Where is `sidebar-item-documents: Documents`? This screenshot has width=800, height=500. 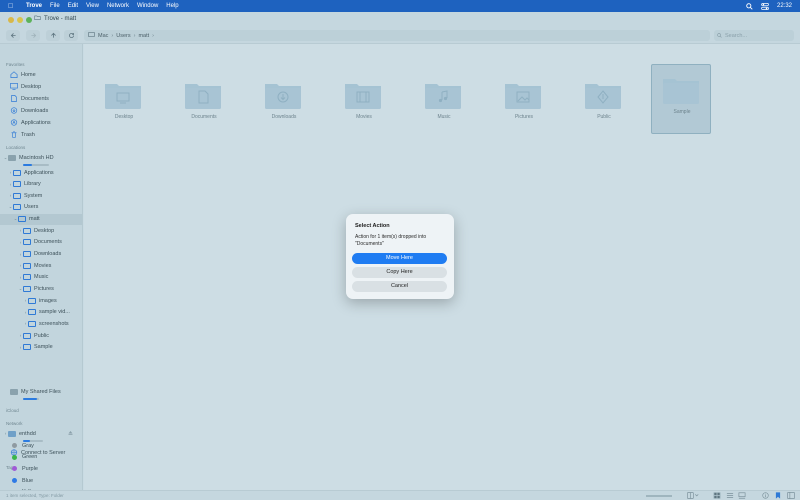
sidebar-item-documents: Documents is located at coordinates (41, 98).